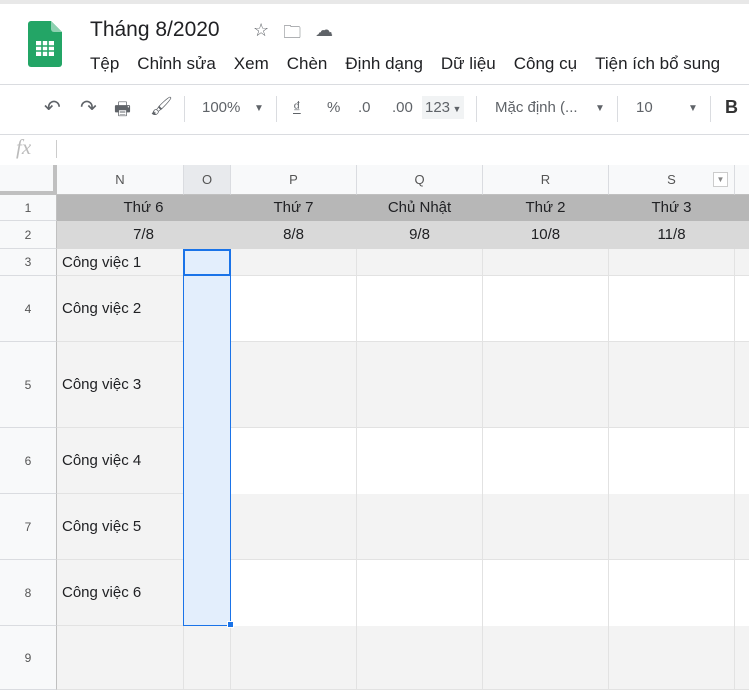 The width and height of the screenshot is (749, 690). What do you see at coordinates (176, 64) in the screenshot?
I see `menu-edit: Chỉnh sửa` at bounding box center [176, 64].